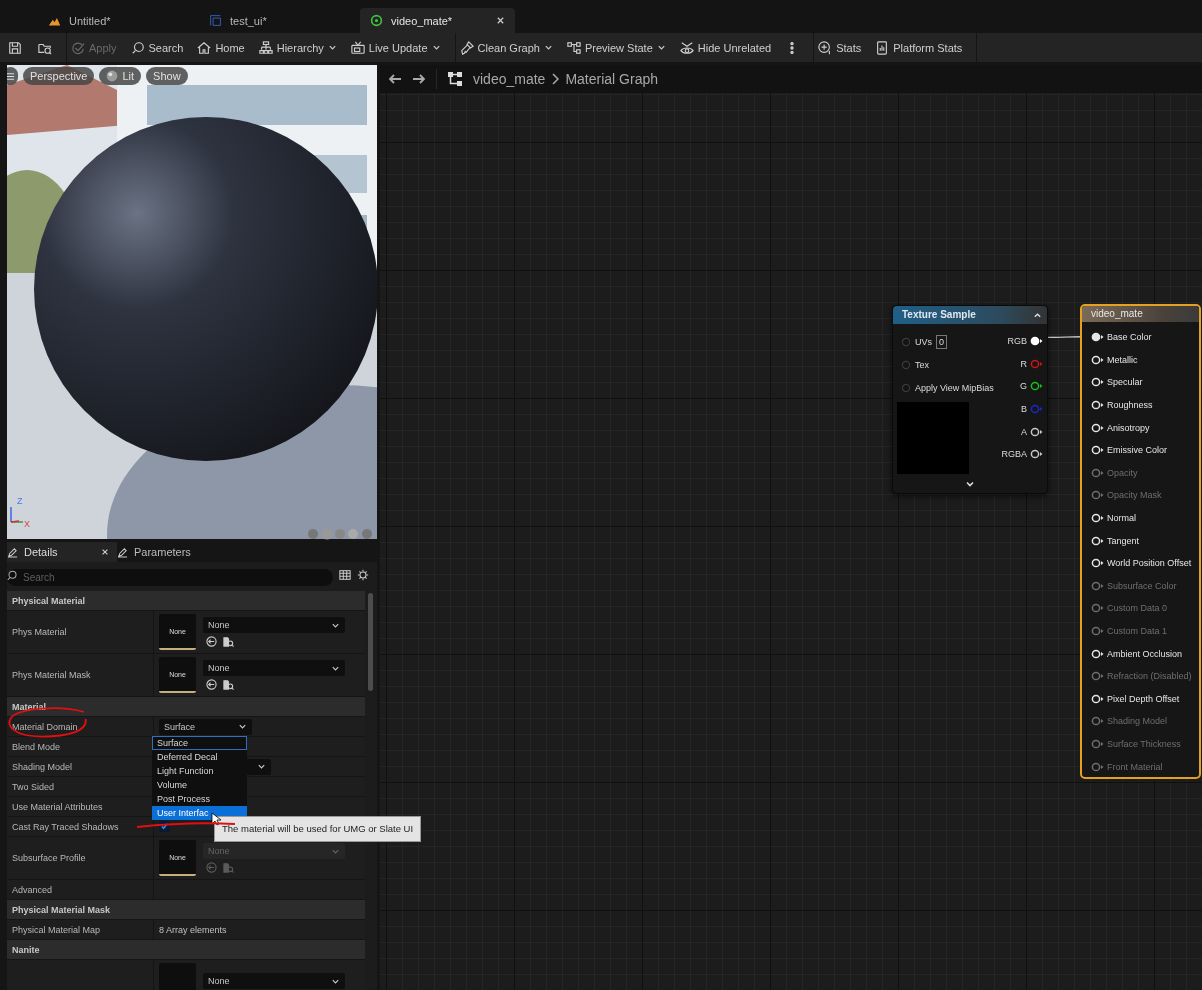 The height and width of the screenshot is (990, 1202). I want to click on hide-unrelated-button: Hide Unrelated, so click(725, 47).